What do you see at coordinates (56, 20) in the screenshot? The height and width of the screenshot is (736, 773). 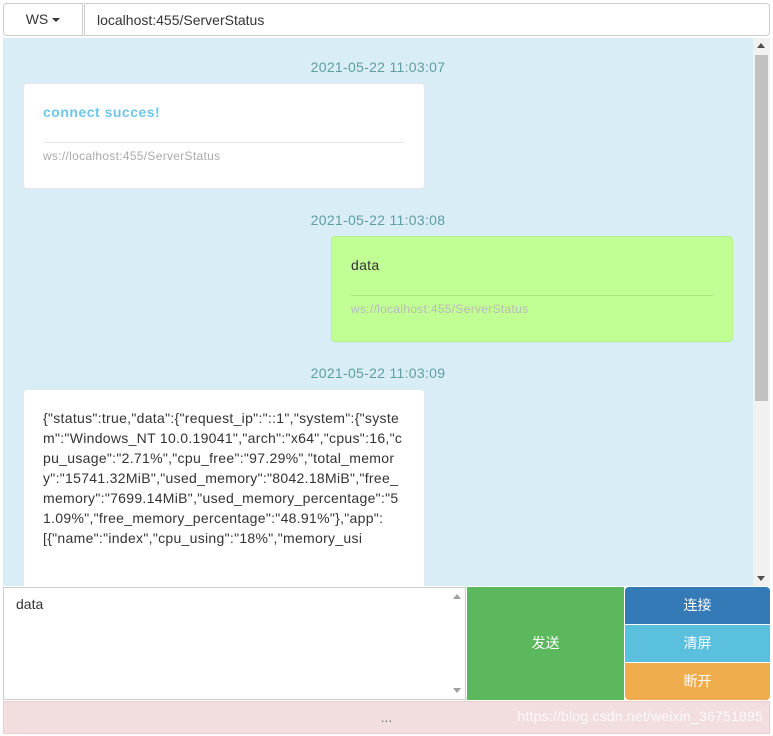 I see `caret-down-icon` at bounding box center [56, 20].